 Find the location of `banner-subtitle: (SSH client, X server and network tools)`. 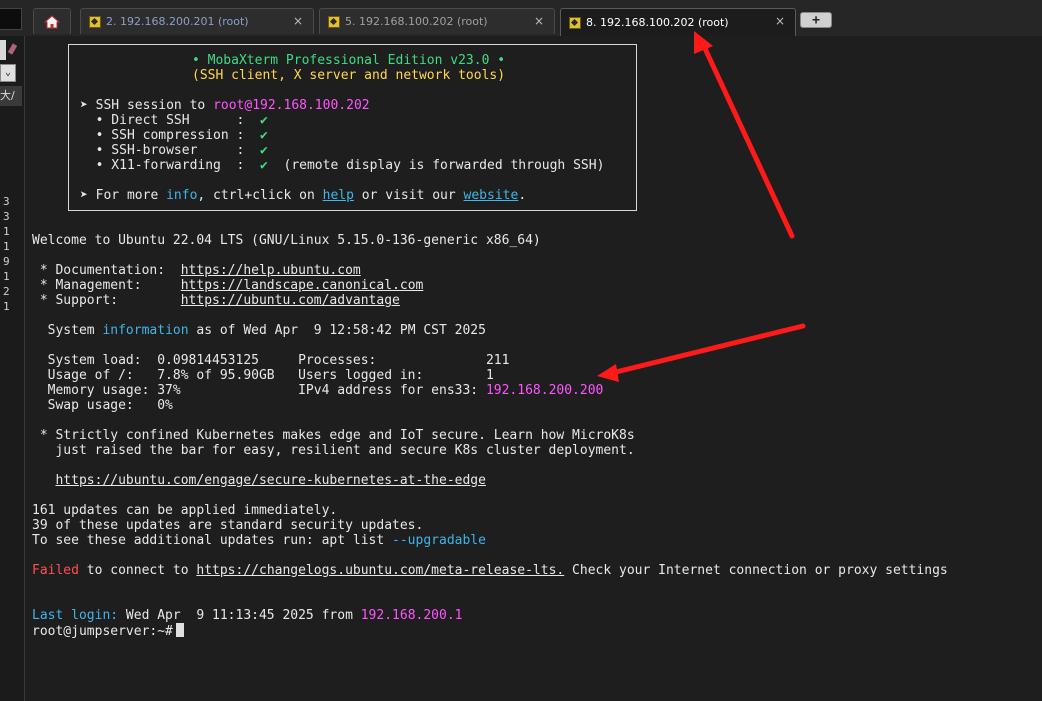

banner-subtitle: (SSH client, X server and network tools) is located at coordinates (349, 75).